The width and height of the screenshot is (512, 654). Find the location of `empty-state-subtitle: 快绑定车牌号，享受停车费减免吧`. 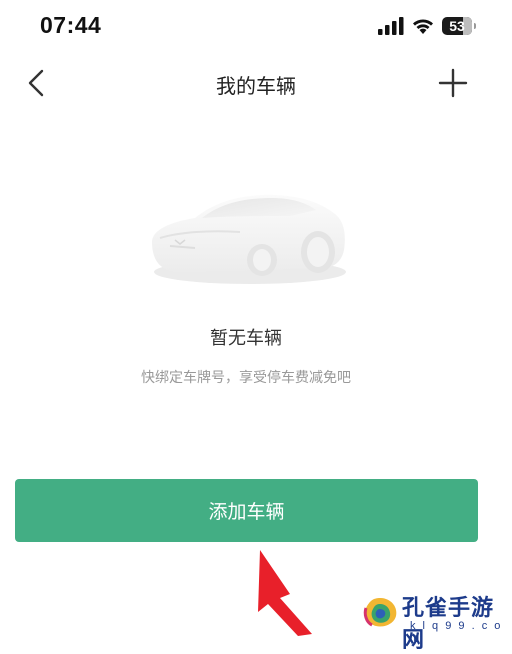

empty-state-subtitle: 快绑定车牌号，享受停车费减免吧 is located at coordinates (246, 378).